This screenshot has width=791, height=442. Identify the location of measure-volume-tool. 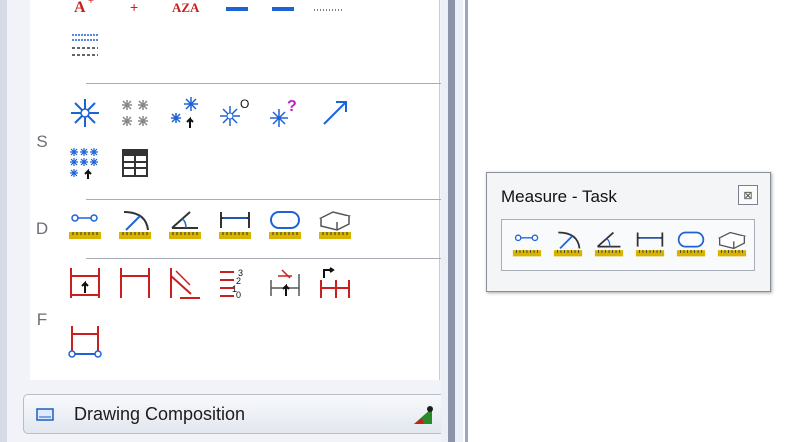
(335, 225).